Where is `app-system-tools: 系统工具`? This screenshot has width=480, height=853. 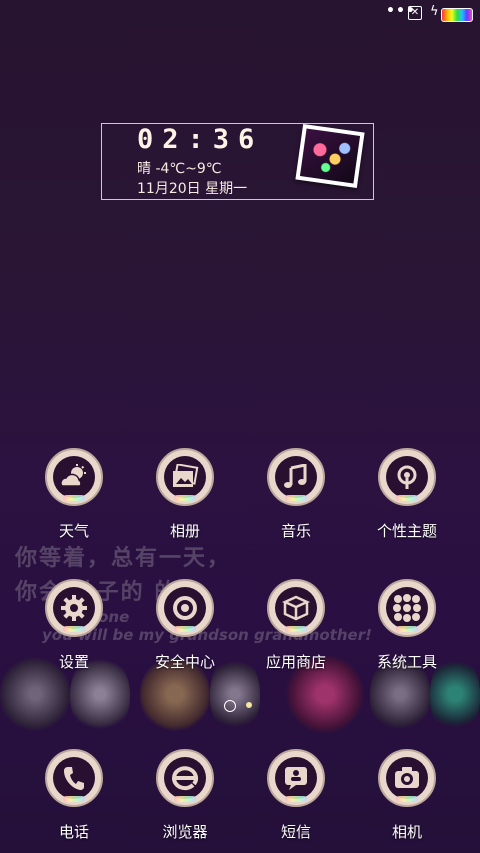 app-system-tools: 系统工具 is located at coordinates (407, 625).